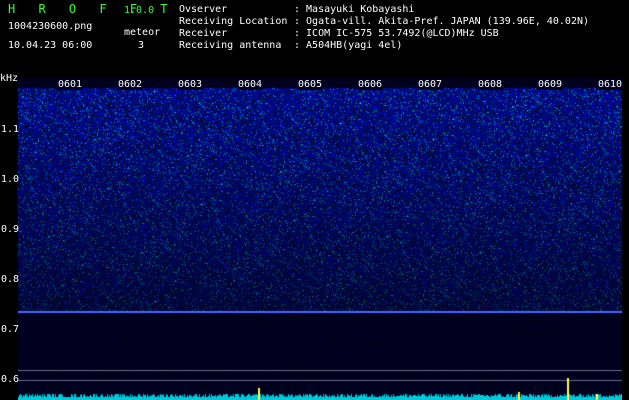 This screenshot has height=400, width=629. I want to click on x-tick-0608: 0608, so click(490, 84).